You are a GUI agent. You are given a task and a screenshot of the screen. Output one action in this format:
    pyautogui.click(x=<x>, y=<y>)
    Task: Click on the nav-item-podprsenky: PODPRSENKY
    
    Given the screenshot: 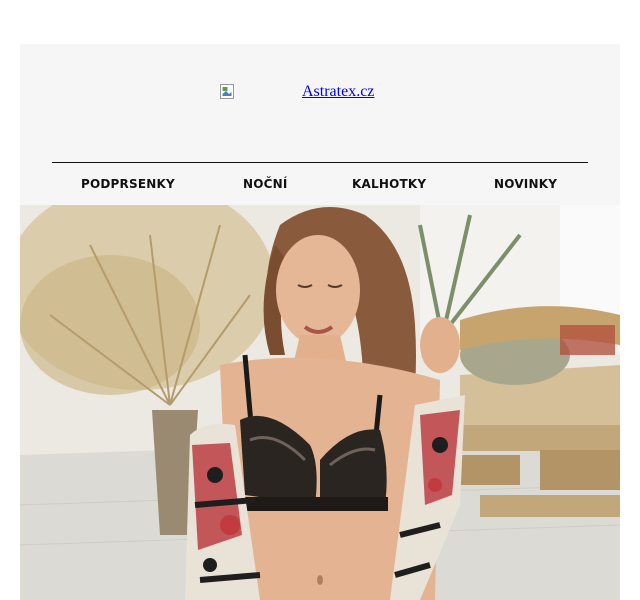 What is the action you would take?
    pyautogui.click(x=128, y=184)
    